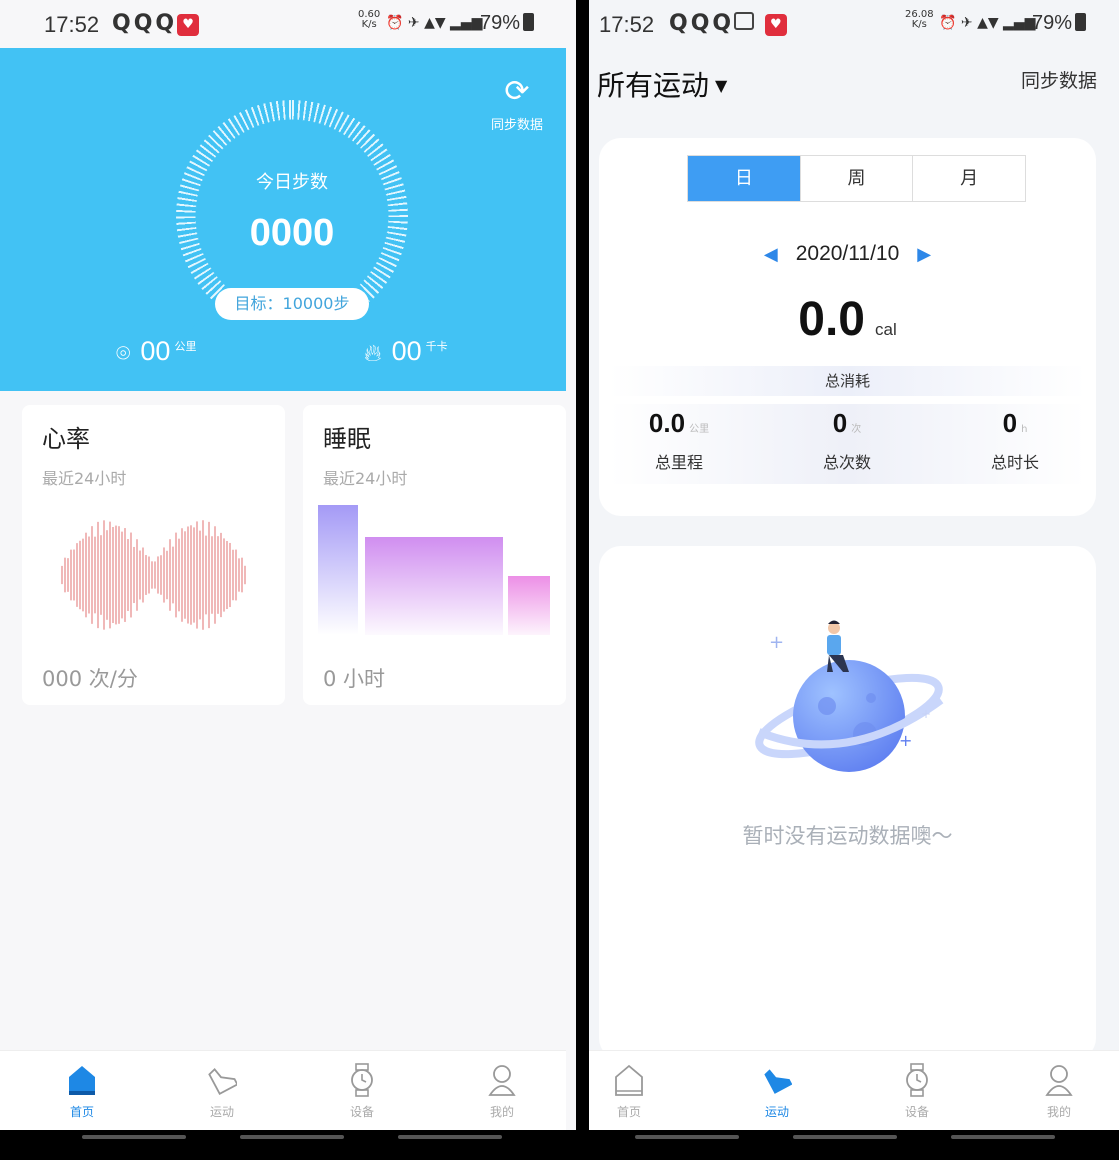 The width and height of the screenshot is (1119, 1160). I want to click on sport-type-selector: 所有运动 ▼, so click(662, 84).